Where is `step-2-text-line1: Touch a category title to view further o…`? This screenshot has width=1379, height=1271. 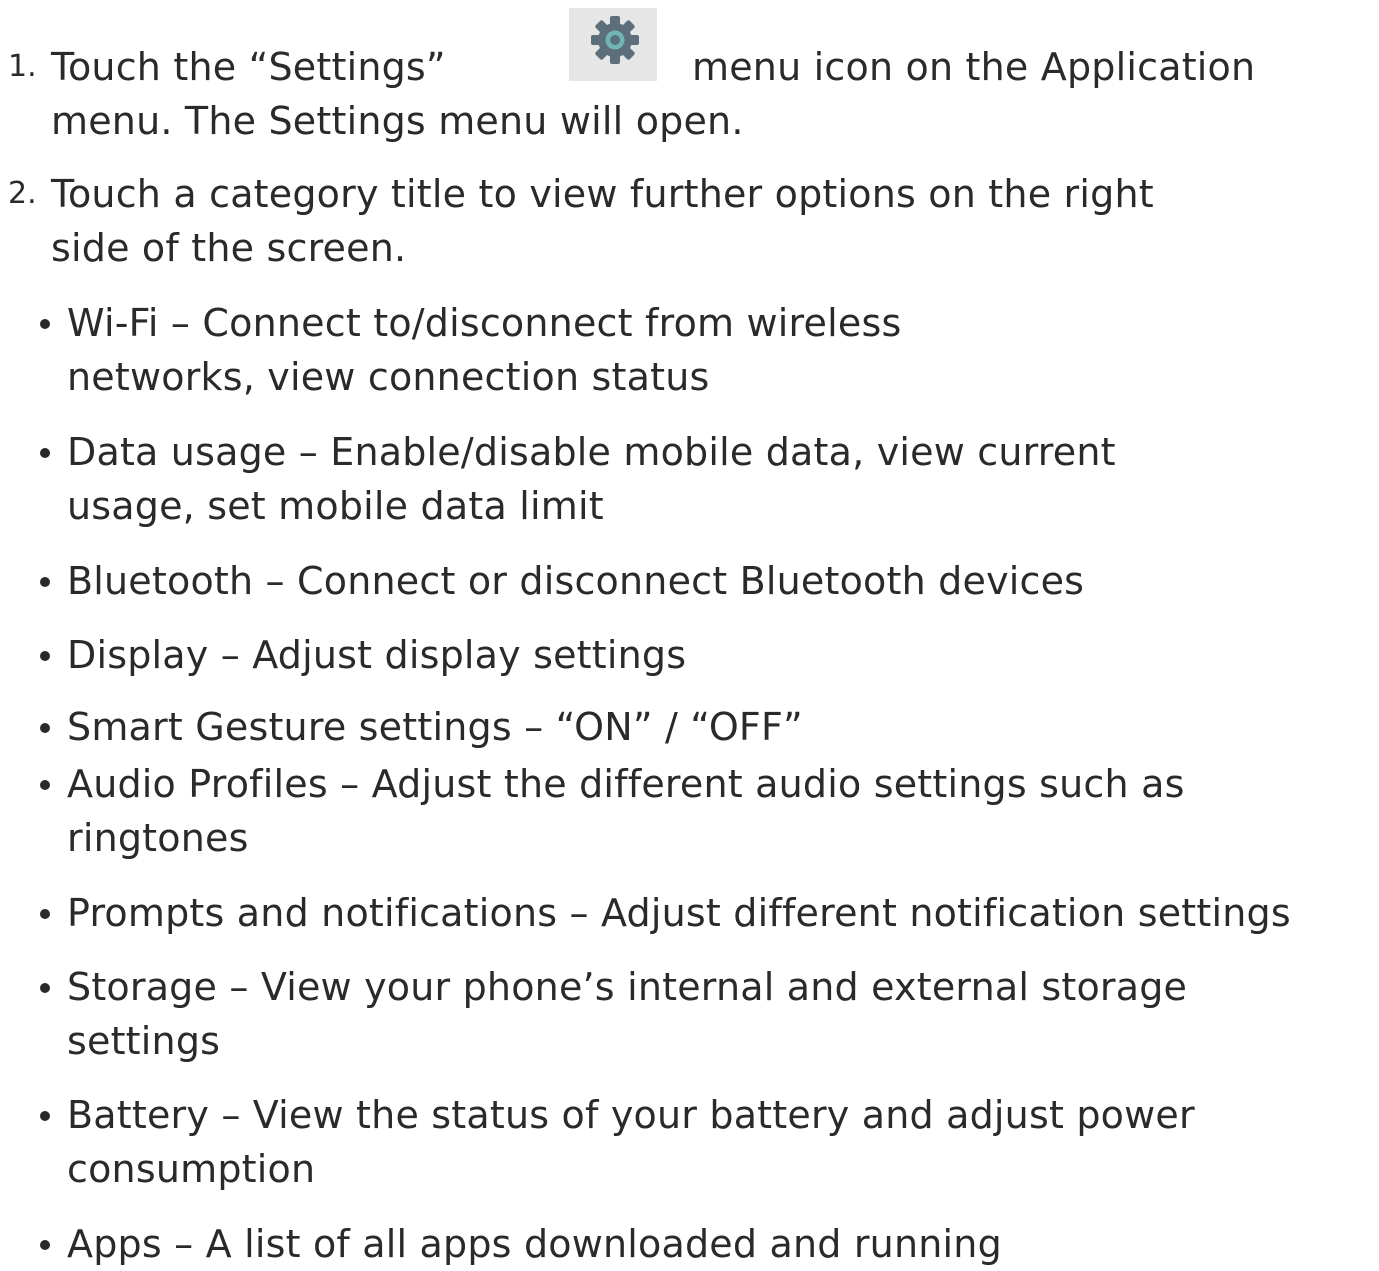 step-2-text-line1: Touch a category title to view further o… is located at coordinates (602, 194).